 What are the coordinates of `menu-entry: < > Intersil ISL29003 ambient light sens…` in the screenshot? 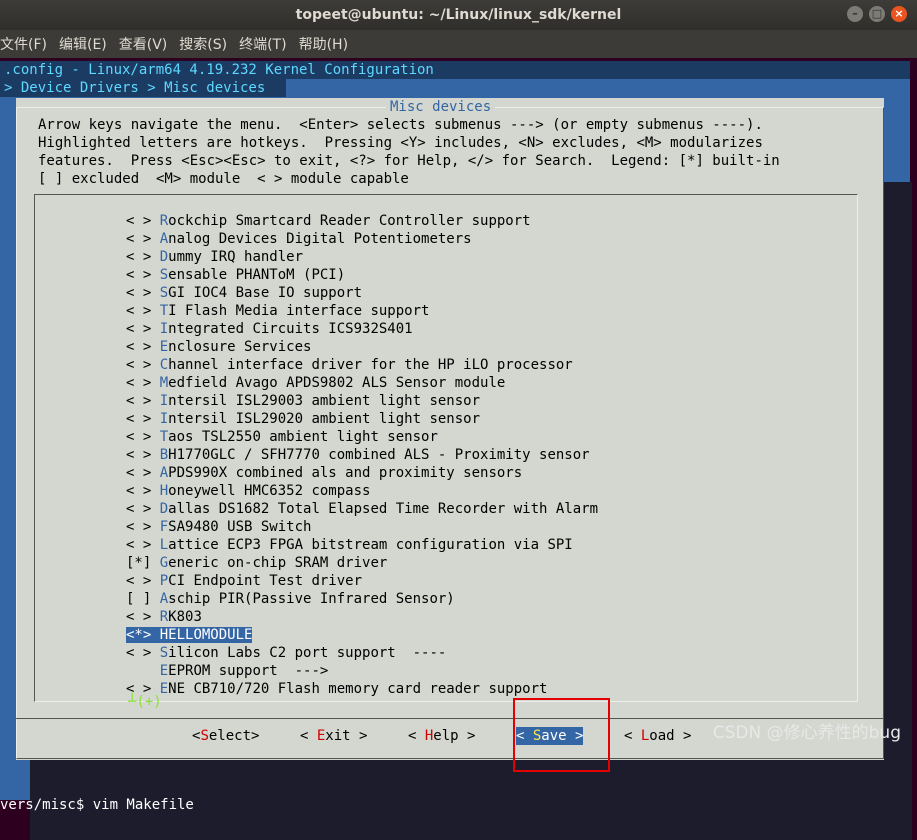 It's located at (303, 401).